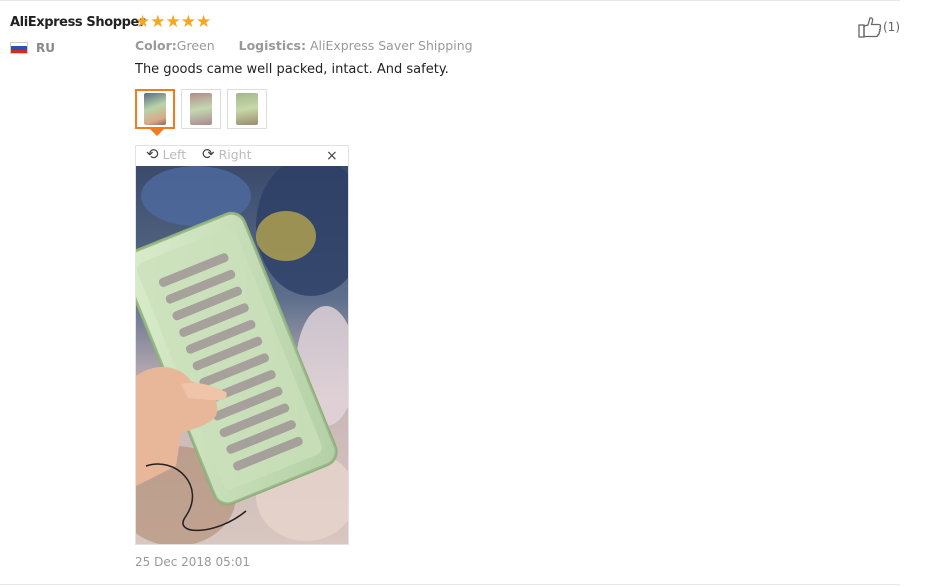 Image resolution: width=927 pixels, height=587 pixels. What do you see at coordinates (32, 48) in the screenshot?
I see `reviewer-country: RU` at bounding box center [32, 48].